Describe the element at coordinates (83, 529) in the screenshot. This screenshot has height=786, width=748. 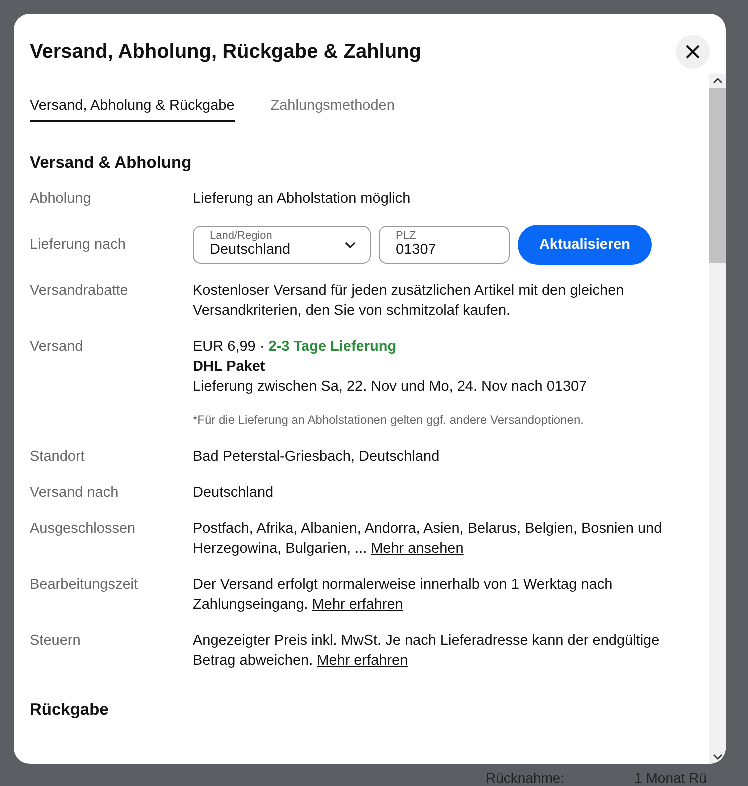
I see `row-label: Ausgeschlossen` at that location.